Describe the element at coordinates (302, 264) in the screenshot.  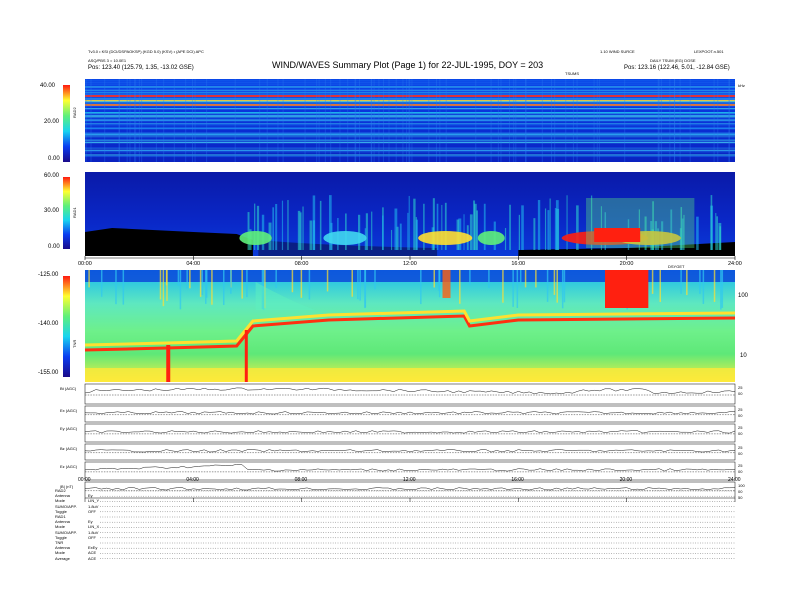
I see `time-tick-label: 08:00` at that location.